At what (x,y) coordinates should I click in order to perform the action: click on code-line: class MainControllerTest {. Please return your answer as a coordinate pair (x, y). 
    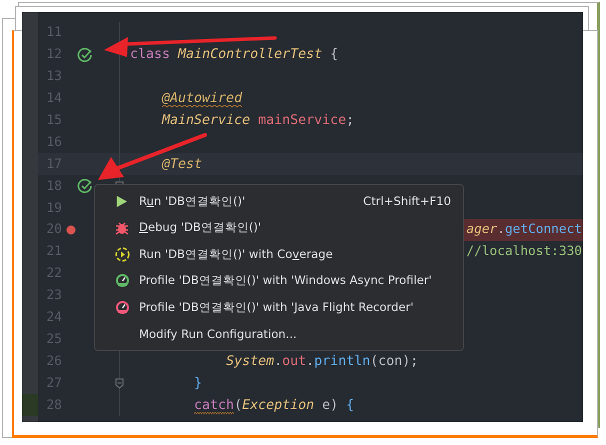
    Looking at the image, I should click on (234, 54).